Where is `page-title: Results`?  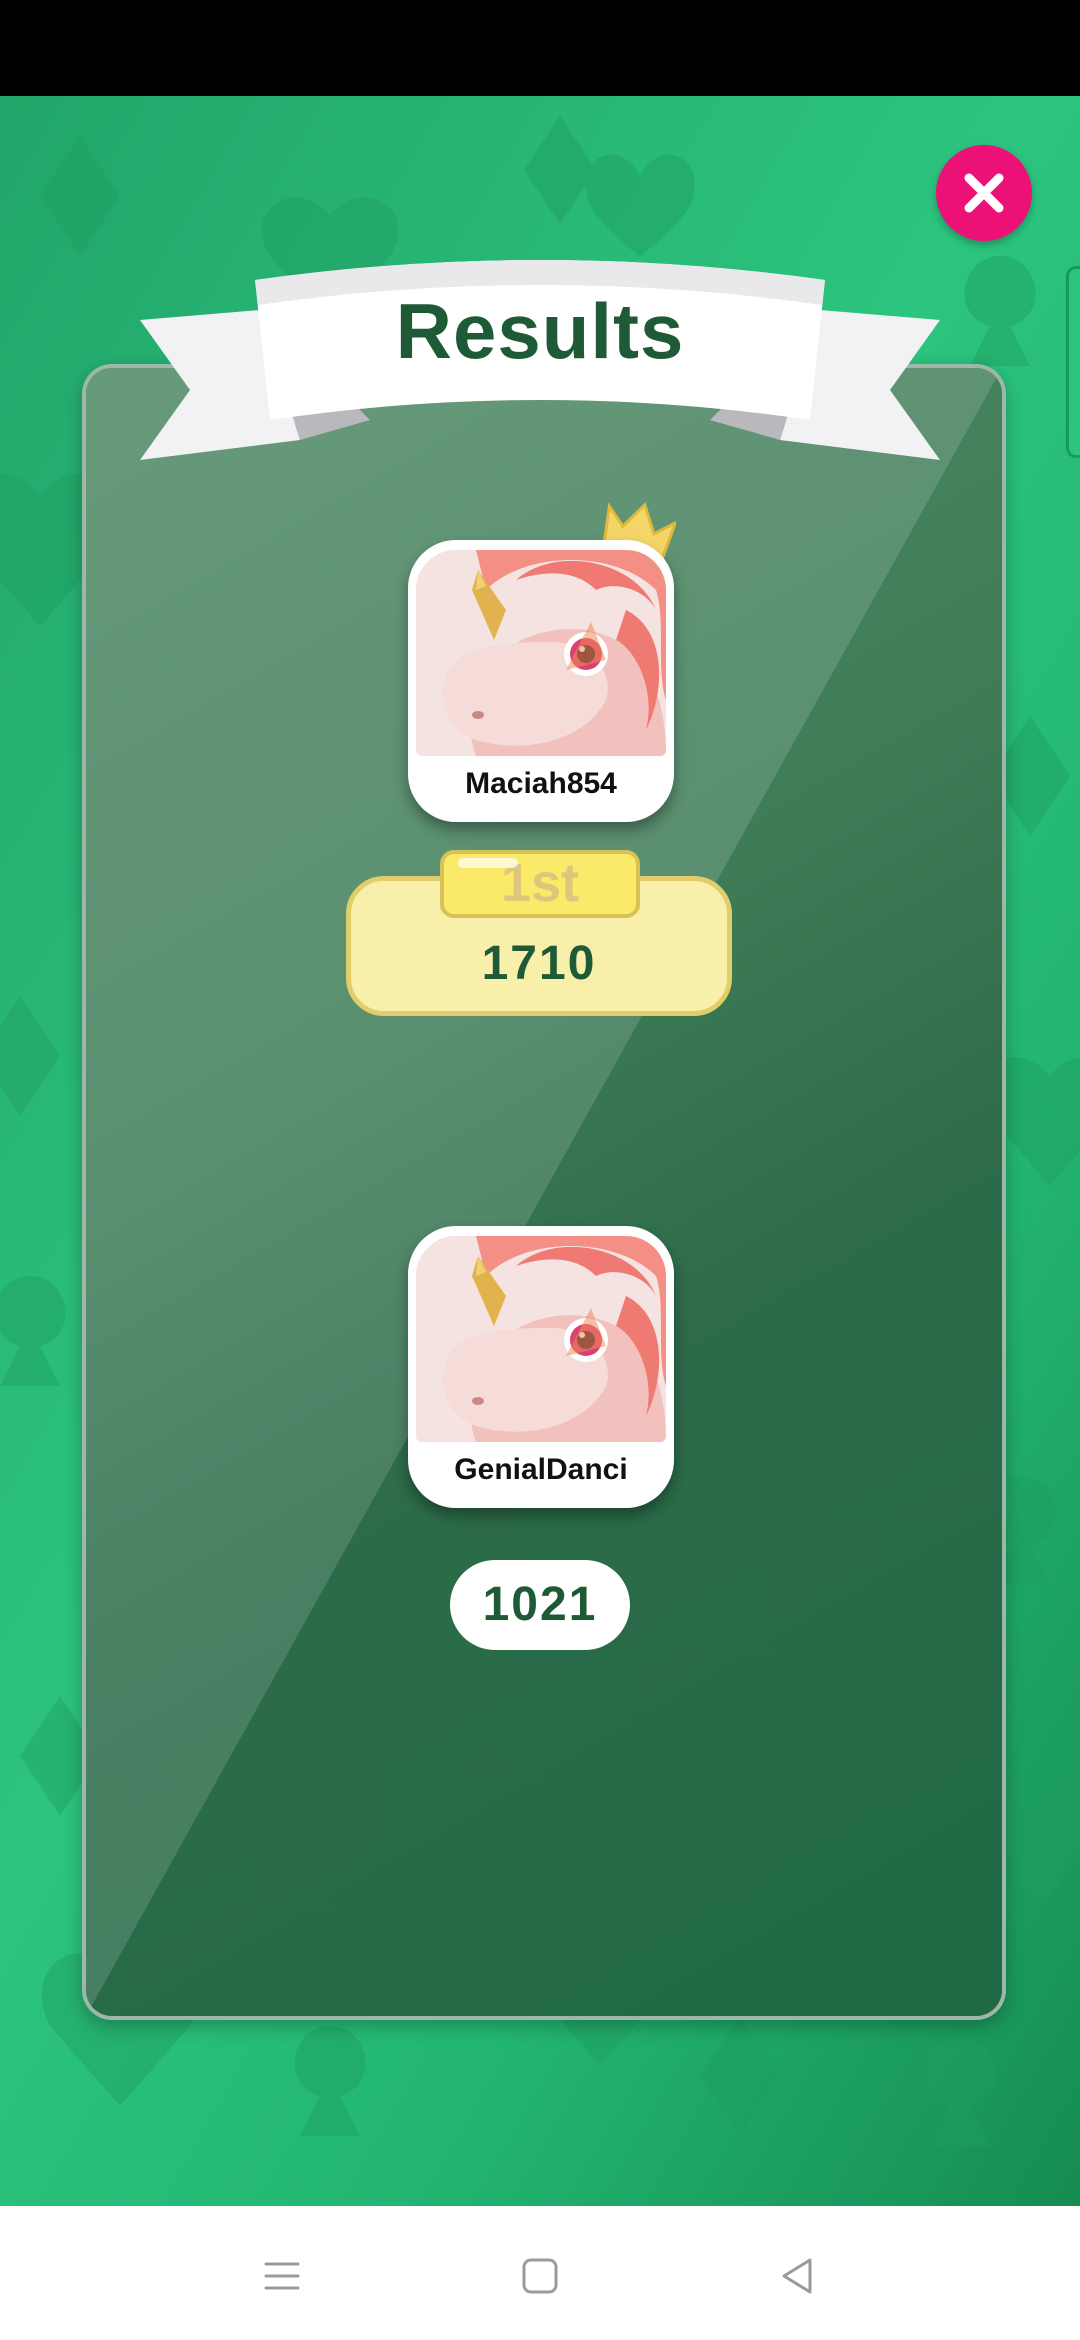
page-title: Results is located at coordinates (540, 331).